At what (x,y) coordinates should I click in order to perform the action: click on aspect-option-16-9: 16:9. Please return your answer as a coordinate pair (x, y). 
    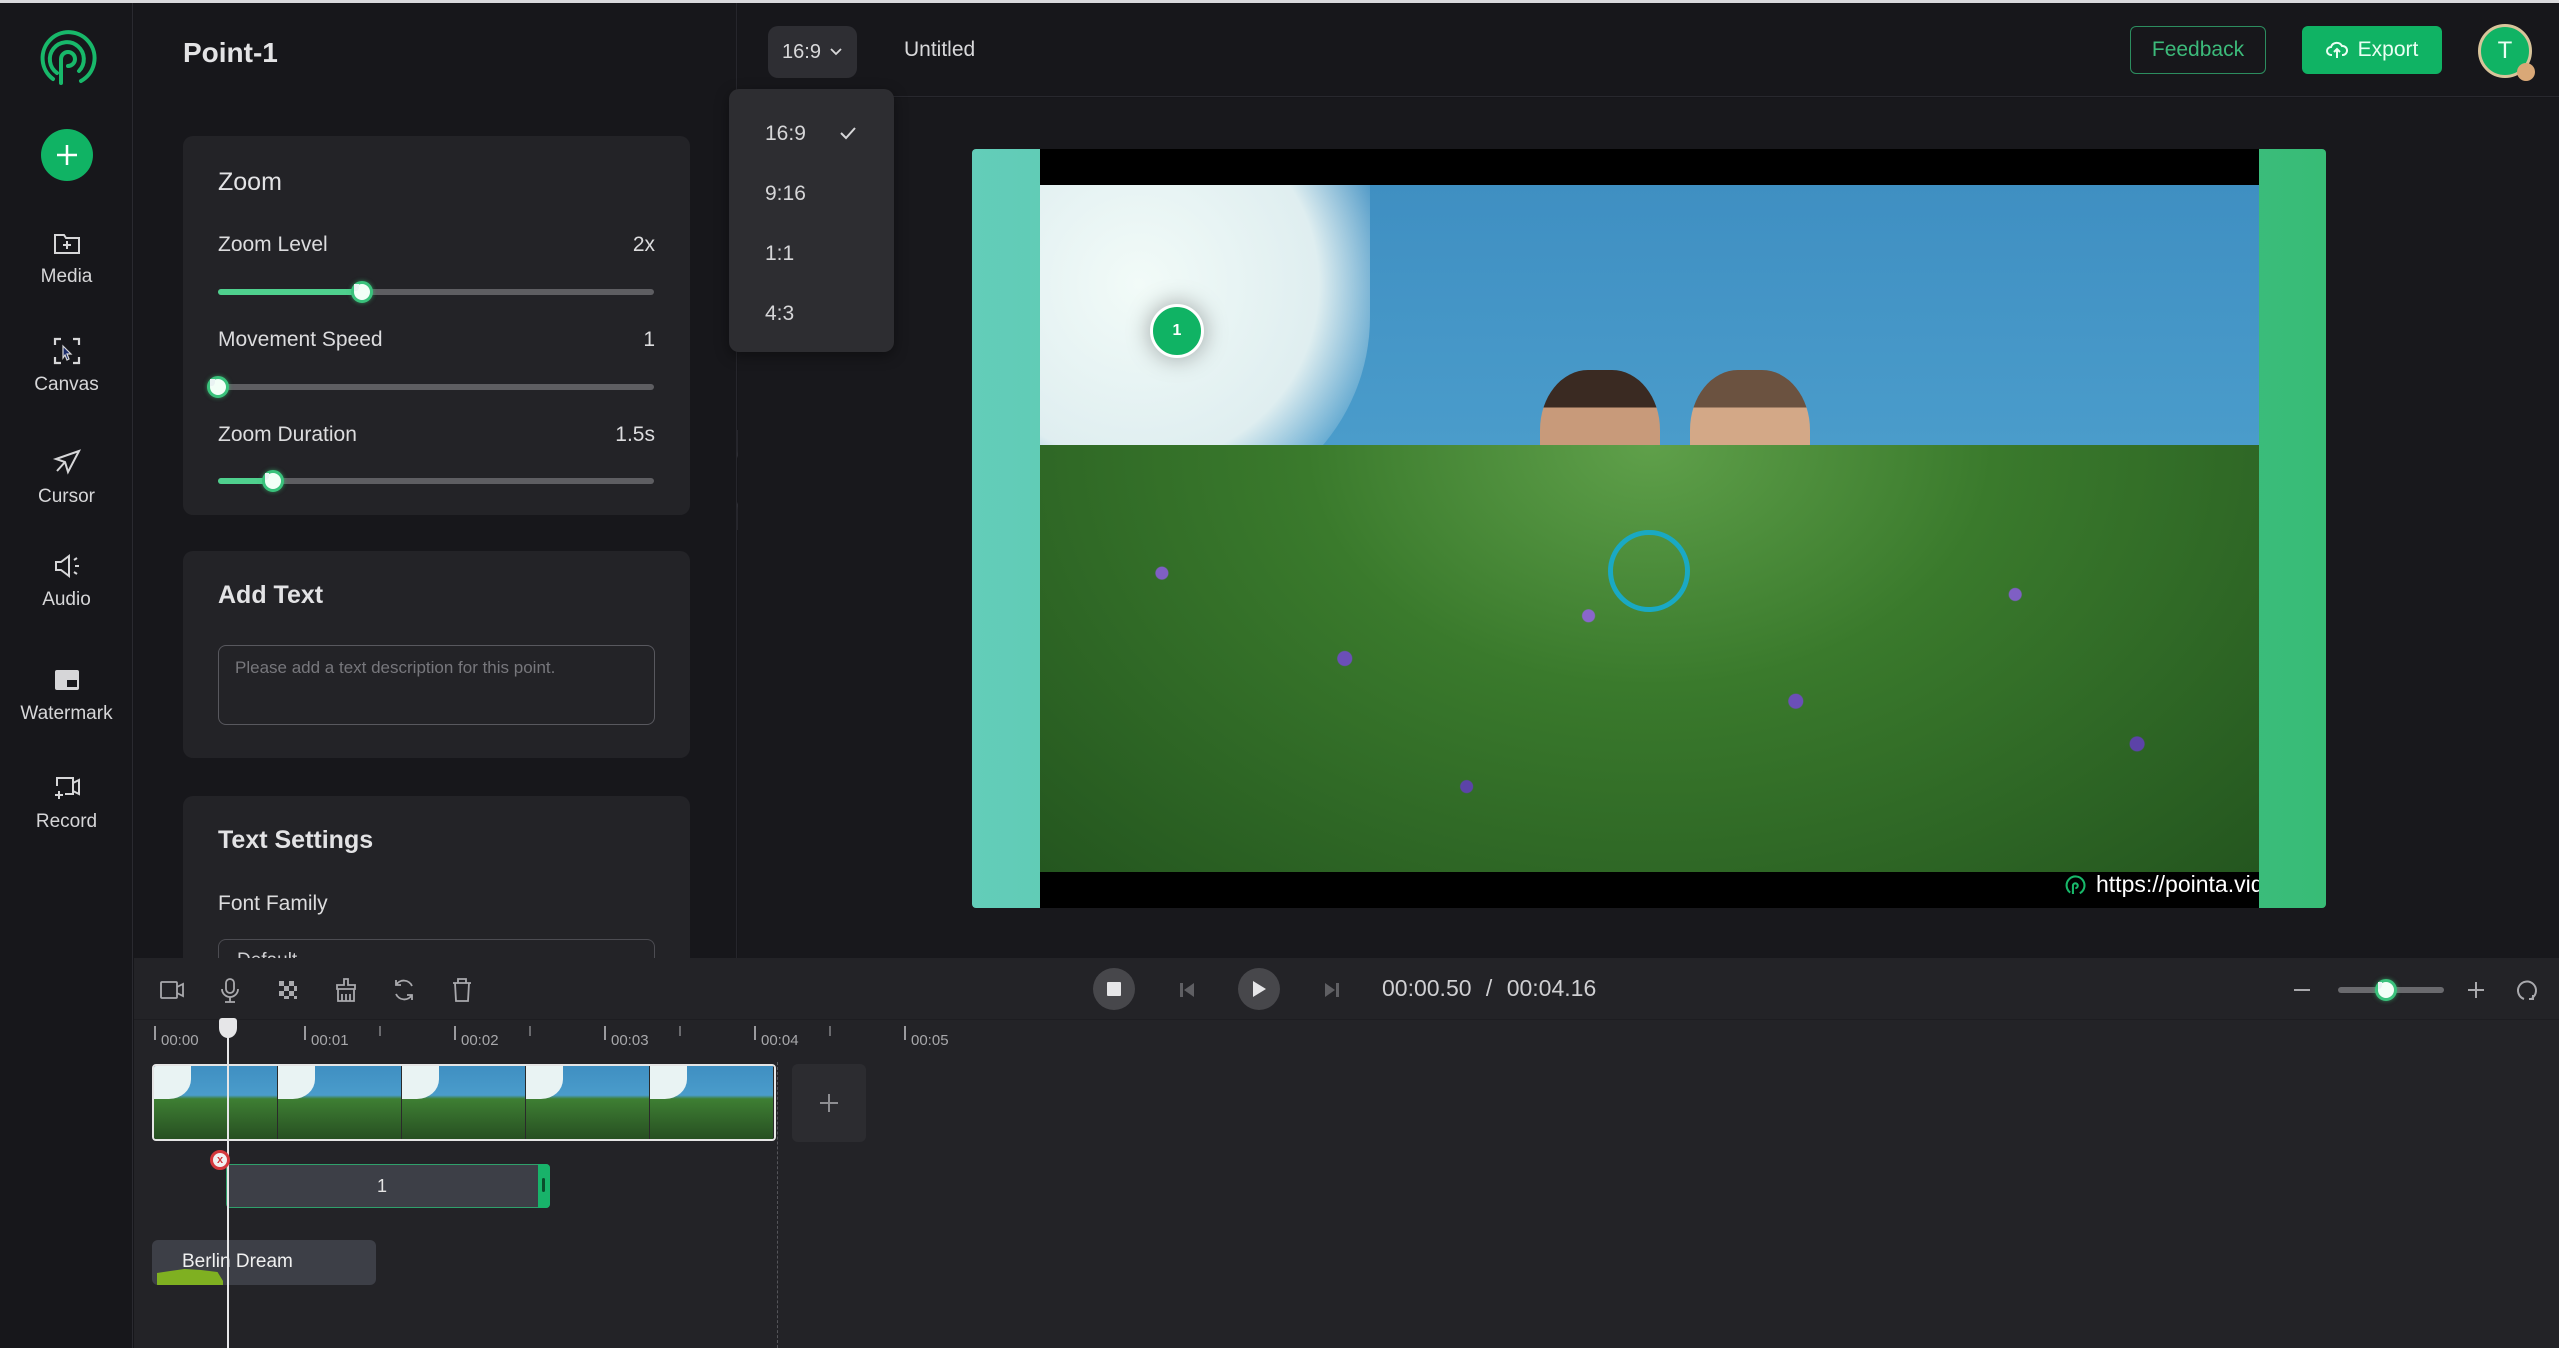
    Looking at the image, I should click on (811, 134).